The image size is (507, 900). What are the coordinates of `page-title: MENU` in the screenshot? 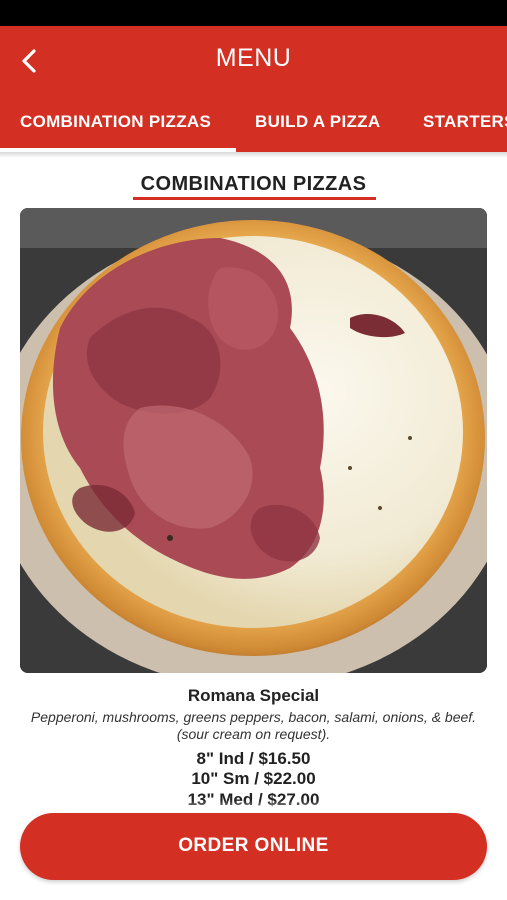 It's located at (253, 58).